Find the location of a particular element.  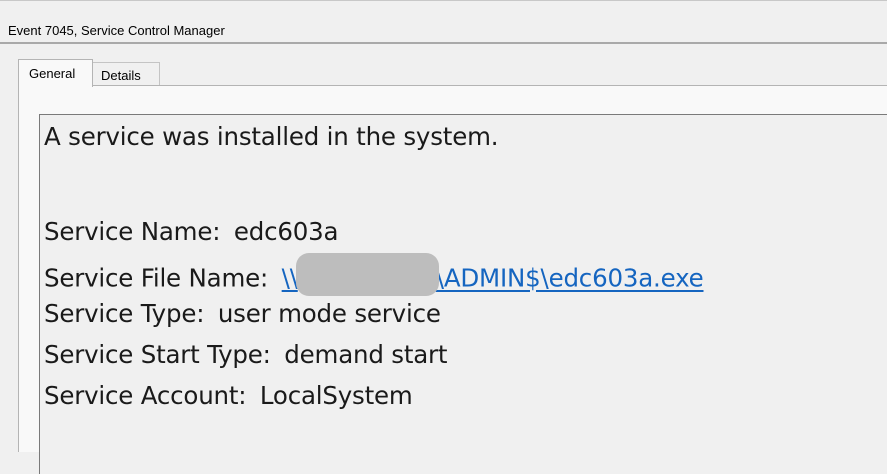

event-title: Event 7045, Service Control Manager is located at coordinates (116, 30).